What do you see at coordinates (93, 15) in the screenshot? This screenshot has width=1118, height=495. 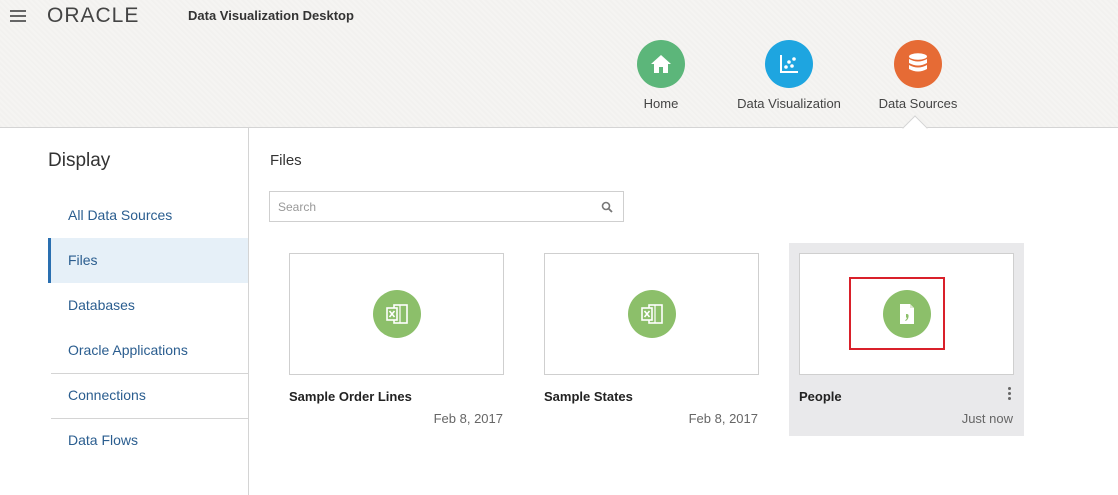 I see `oracle-logo: ORACLE` at bounding box center [93, 15].